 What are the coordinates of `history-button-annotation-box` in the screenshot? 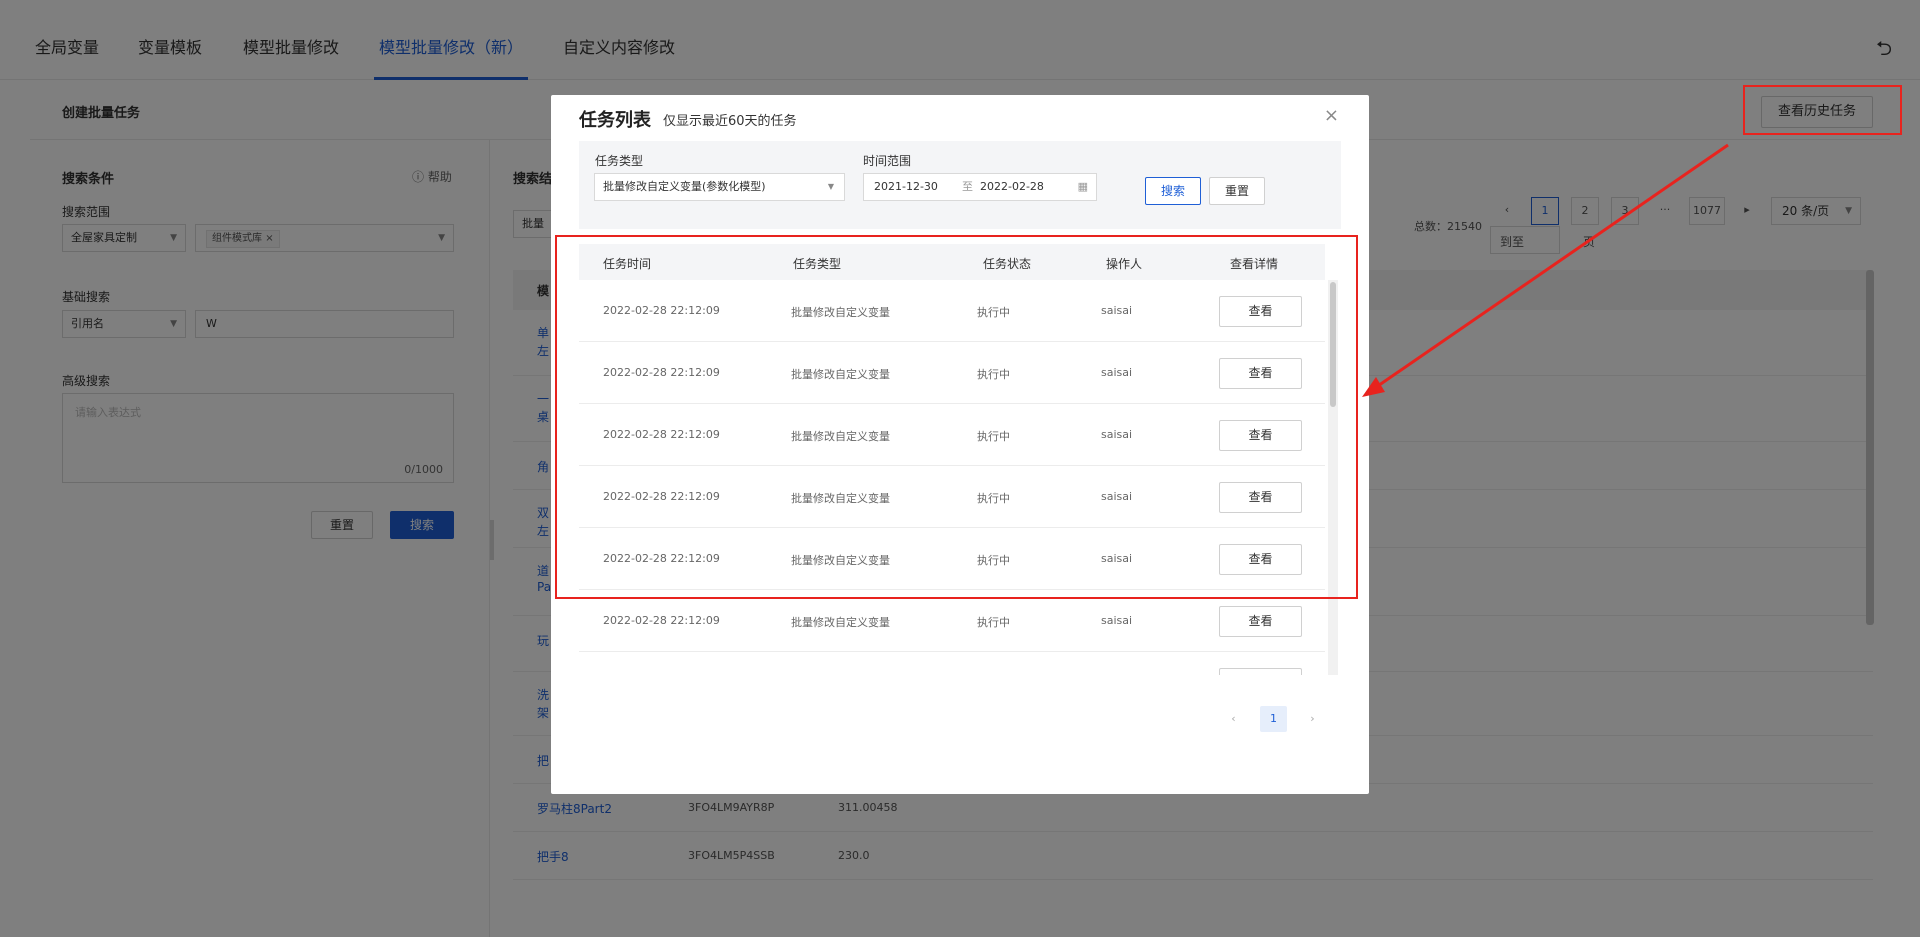 It's located at (1822, 110).